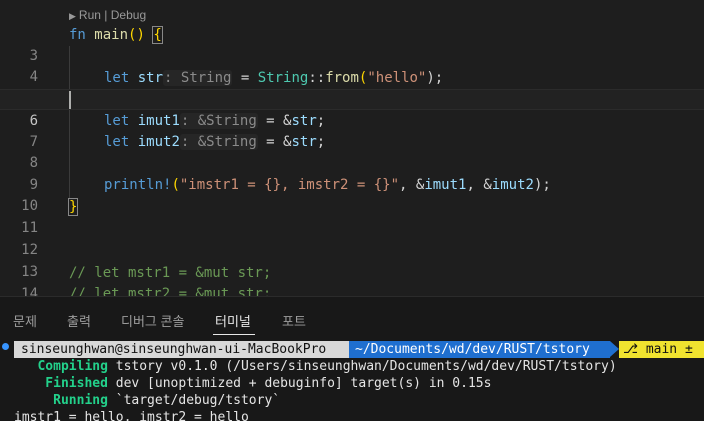 The width and height of the screenshot is (704, 421). Describe the element at coordinates (182, 349) in the screenshot. I see `prompt-user-segment: sinseunghwan@sinseunghwan-ui-MacBookPro` at that location.